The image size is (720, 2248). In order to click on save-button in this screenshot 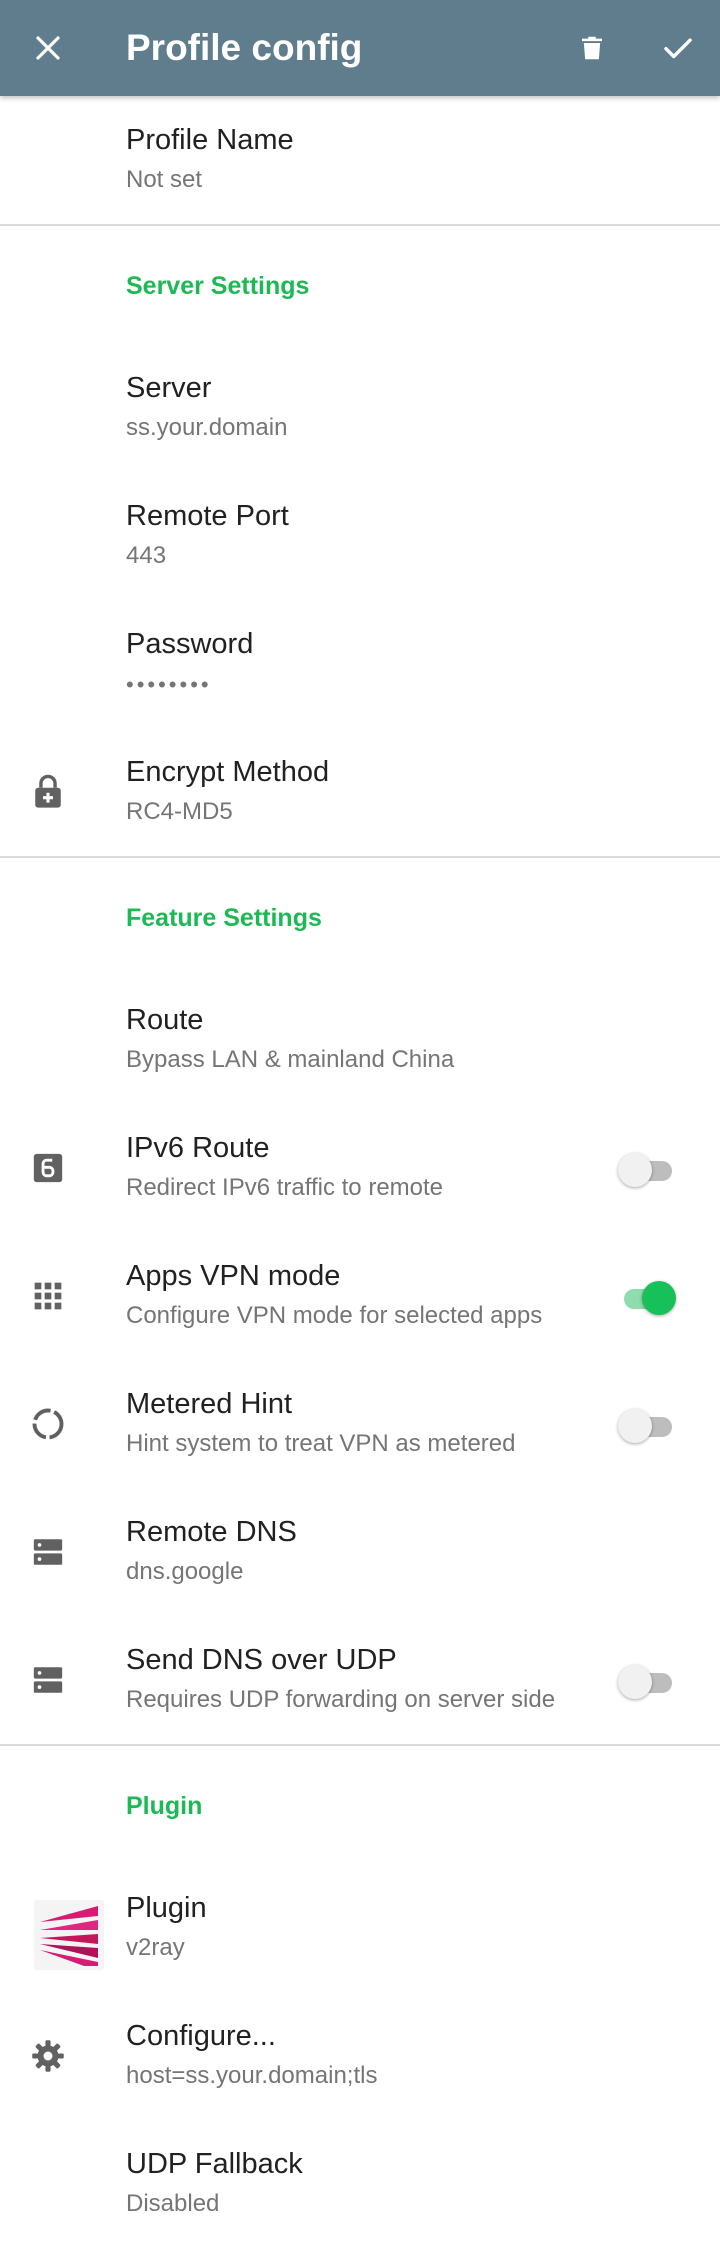, I will do `click(675, 48)`.